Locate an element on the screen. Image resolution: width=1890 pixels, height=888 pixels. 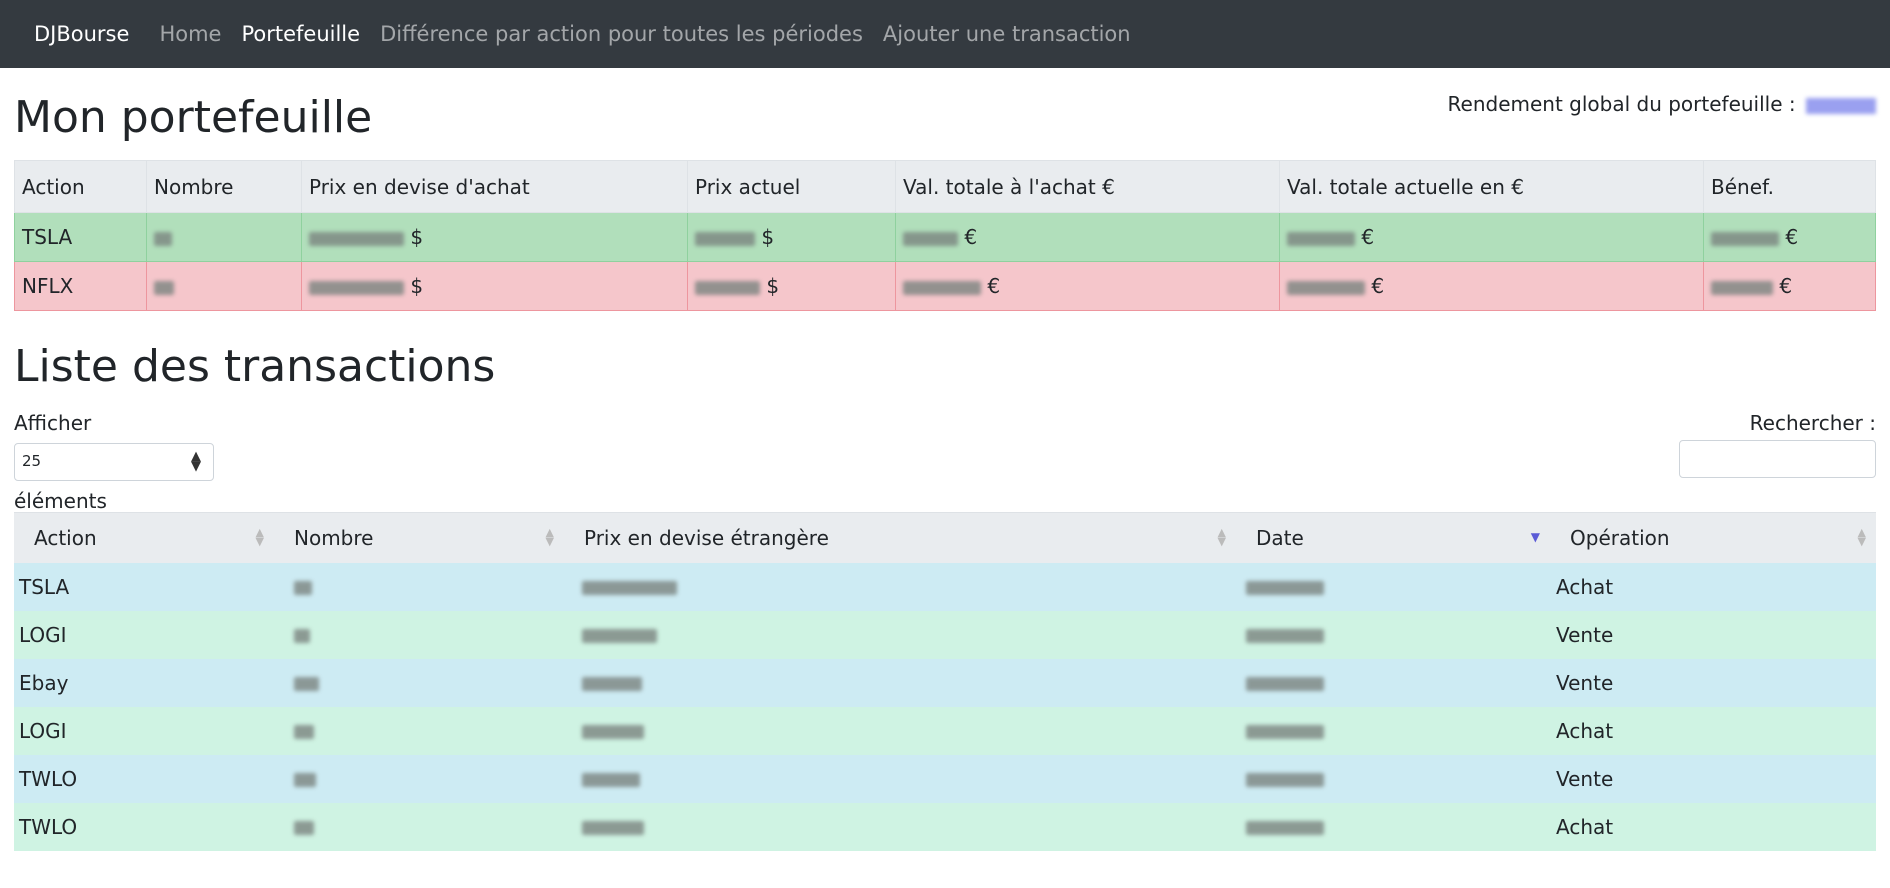
yield-label: Rendement global du portefeuille : is located at coordinates (1621, 104).